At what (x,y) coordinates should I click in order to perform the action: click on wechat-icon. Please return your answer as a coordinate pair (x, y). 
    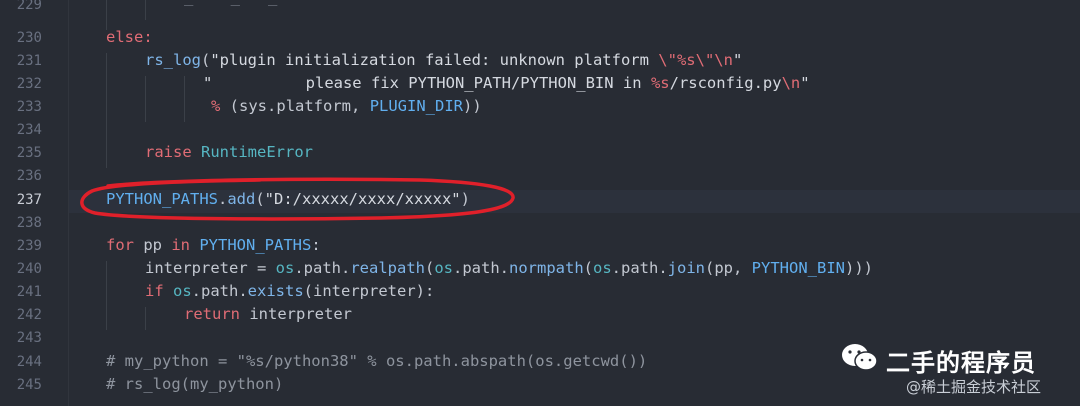
    Looking at the image, I should click on (860, 357).